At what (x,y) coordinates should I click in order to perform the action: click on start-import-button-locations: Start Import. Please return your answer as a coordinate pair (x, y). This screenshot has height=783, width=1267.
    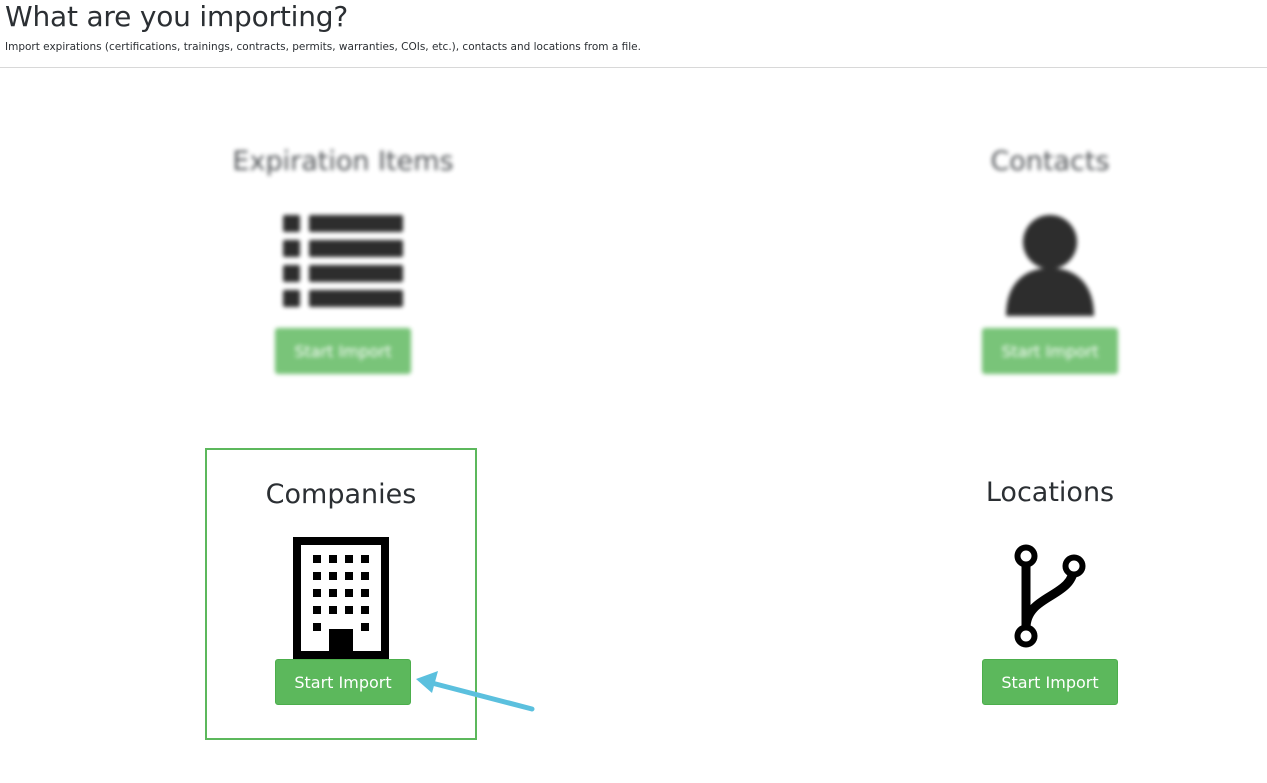
    Looking at the image, I should click on (1050, 682).